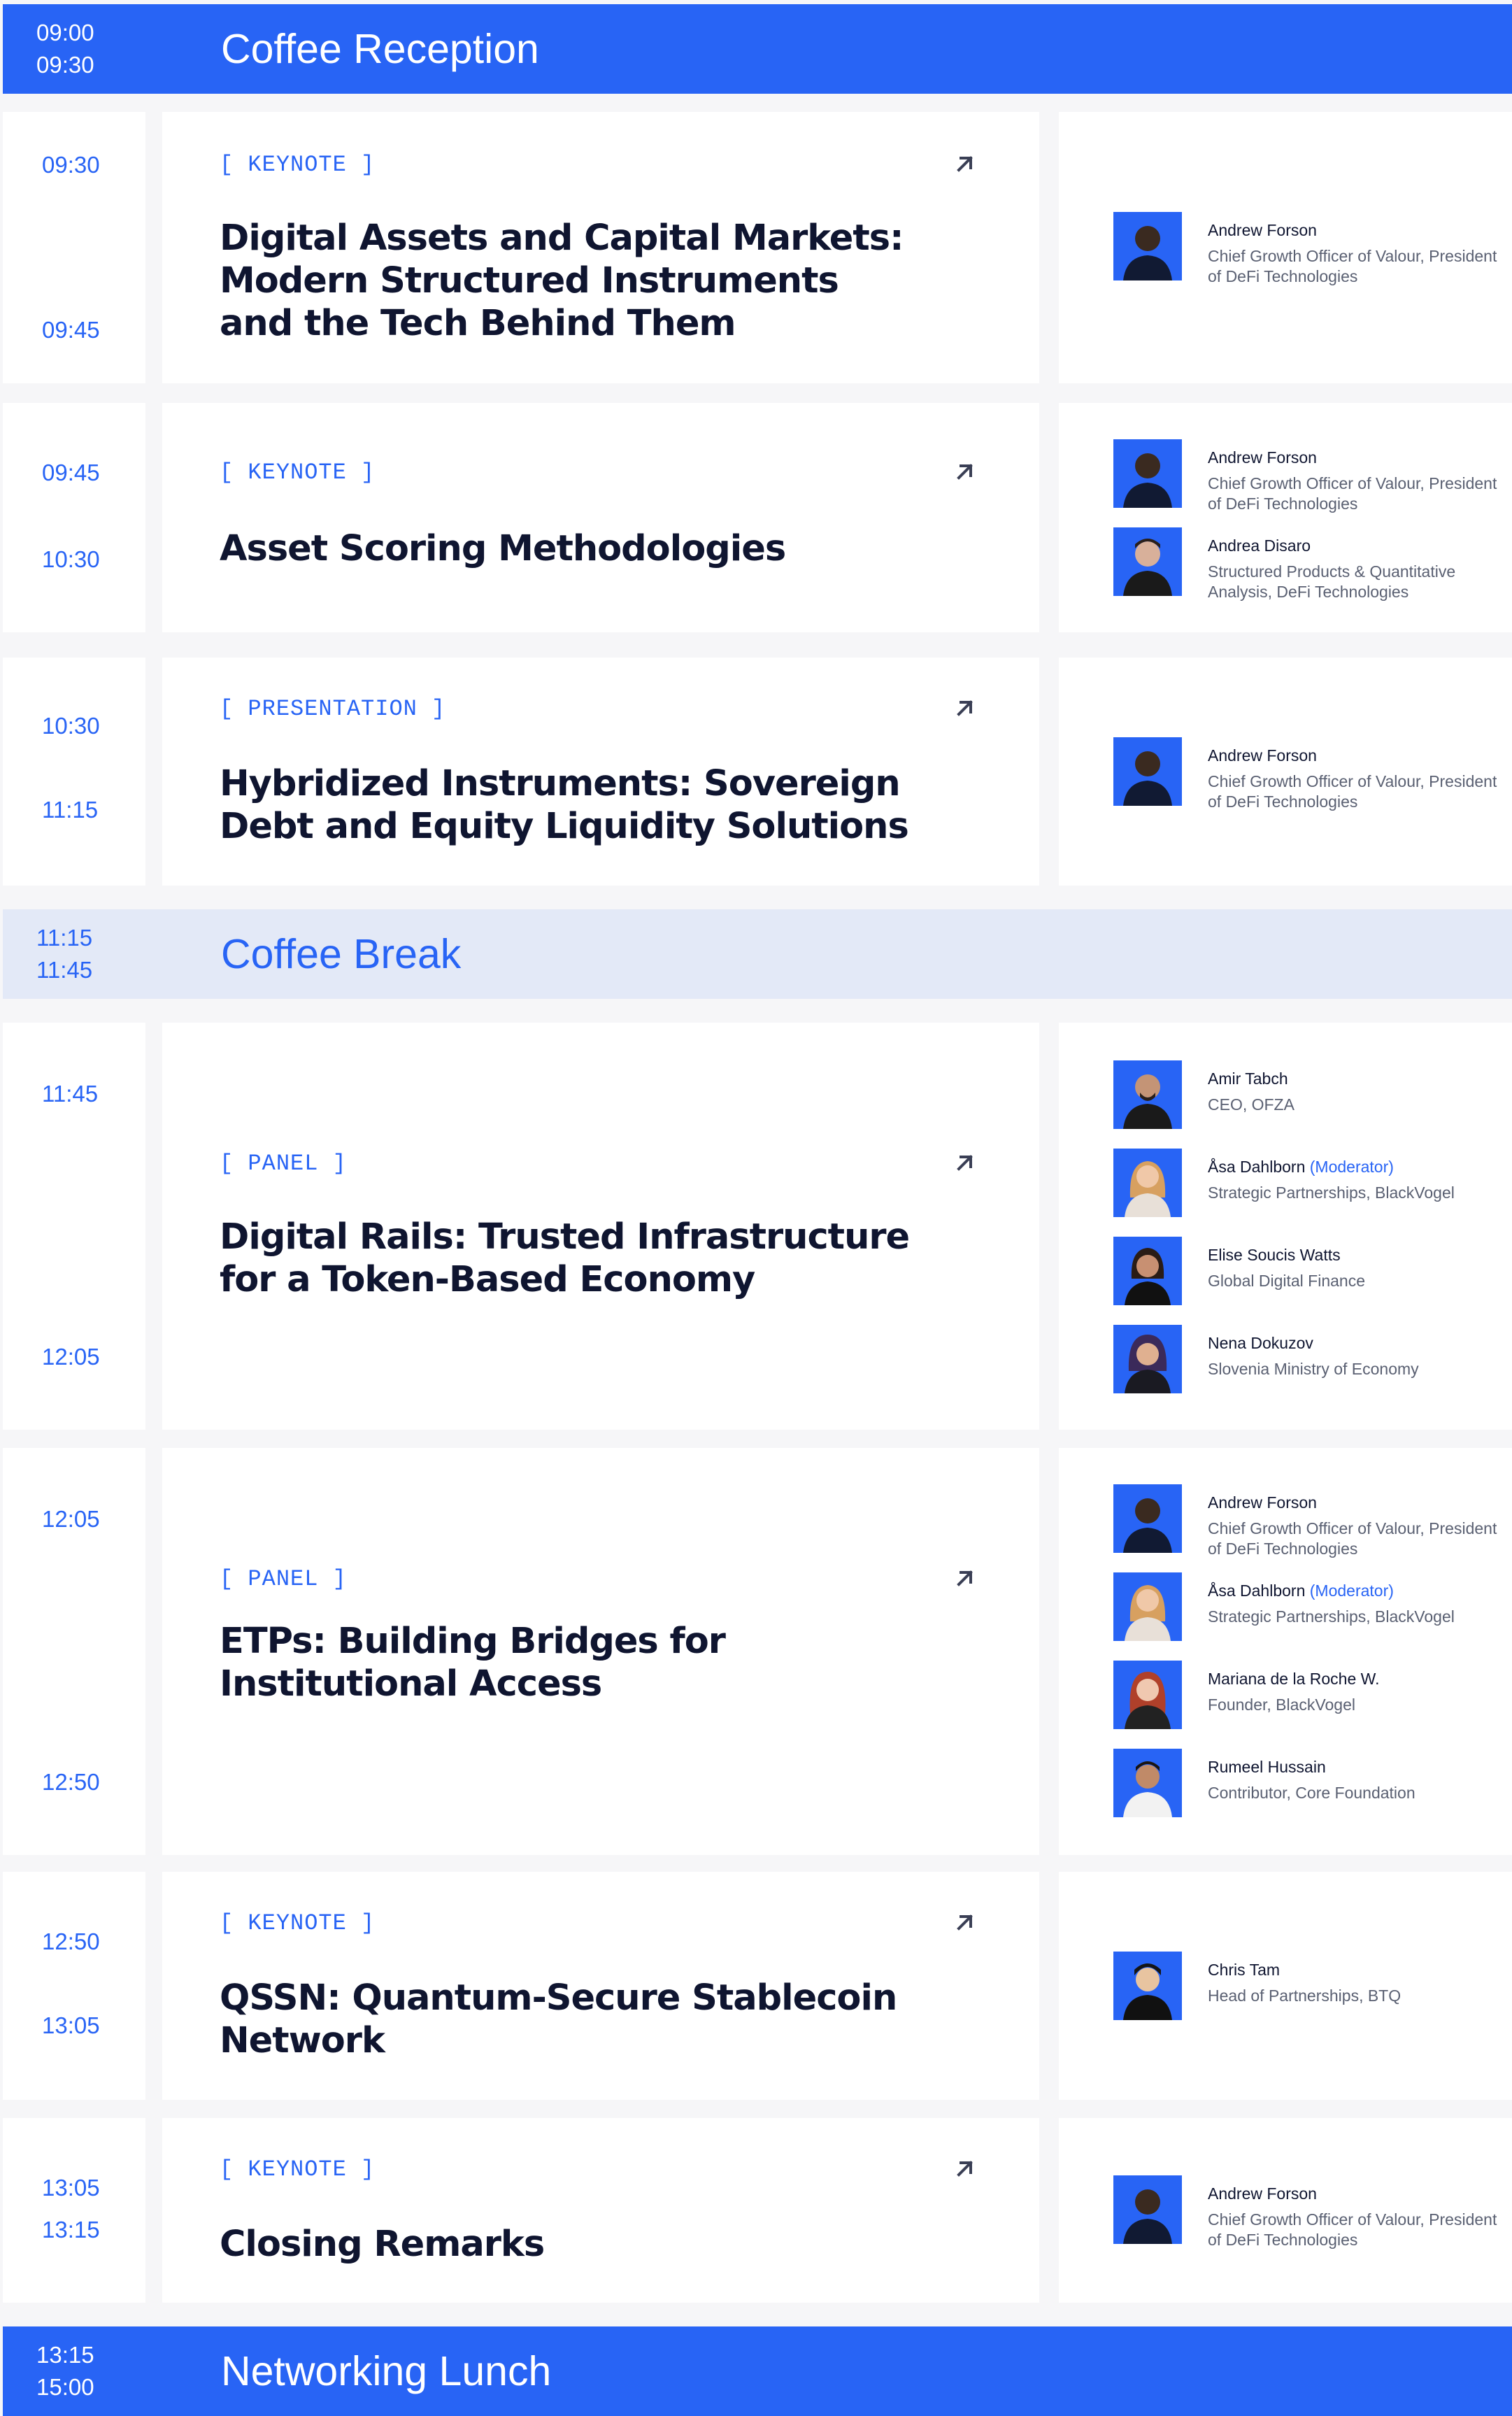  What do you see at coordinates (71, 2230) in the screenshot?
I see `session-end-time: 13:15` at bounding box center [71, 2230].